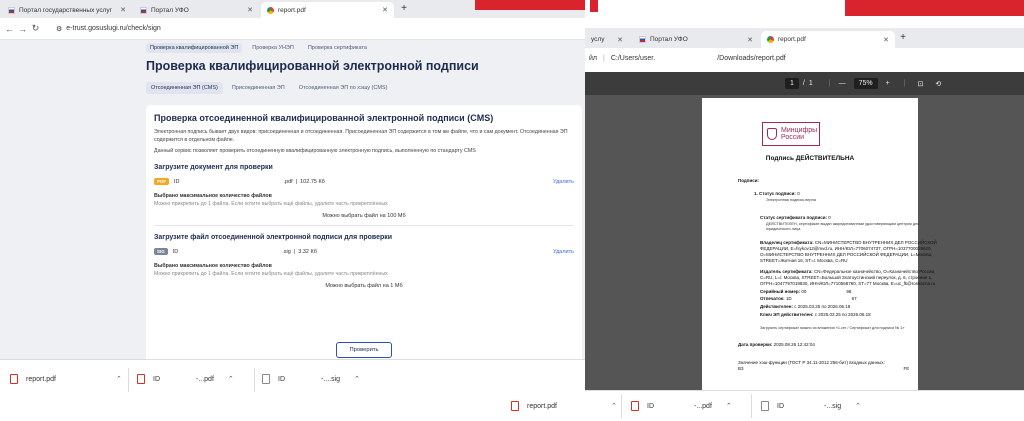 The image size is (1024, 421). What do you see at coordinates (888, 83) in the screenshot?
I see `zoom-in-button: +` at bounding box center [888, 83].